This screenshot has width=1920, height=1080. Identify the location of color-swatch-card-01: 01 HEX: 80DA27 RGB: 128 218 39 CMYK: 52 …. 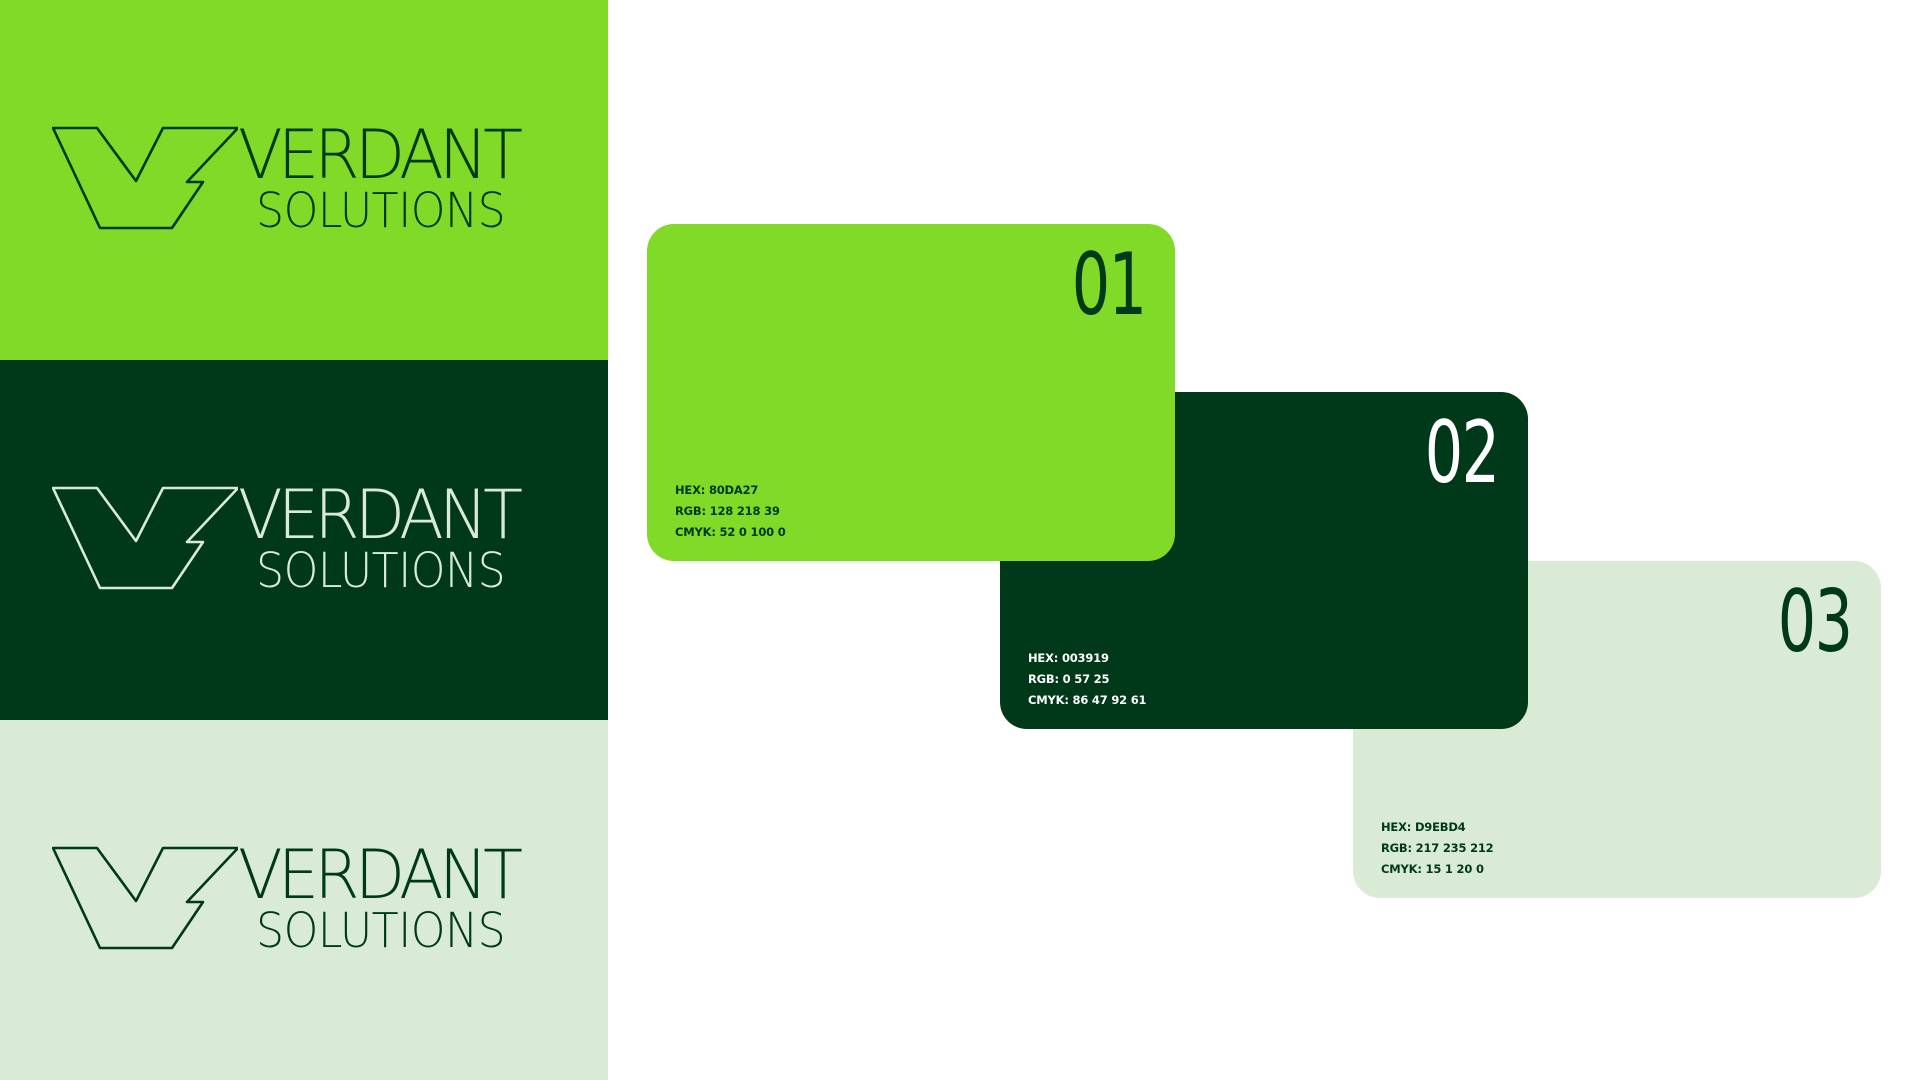
(911, 392).